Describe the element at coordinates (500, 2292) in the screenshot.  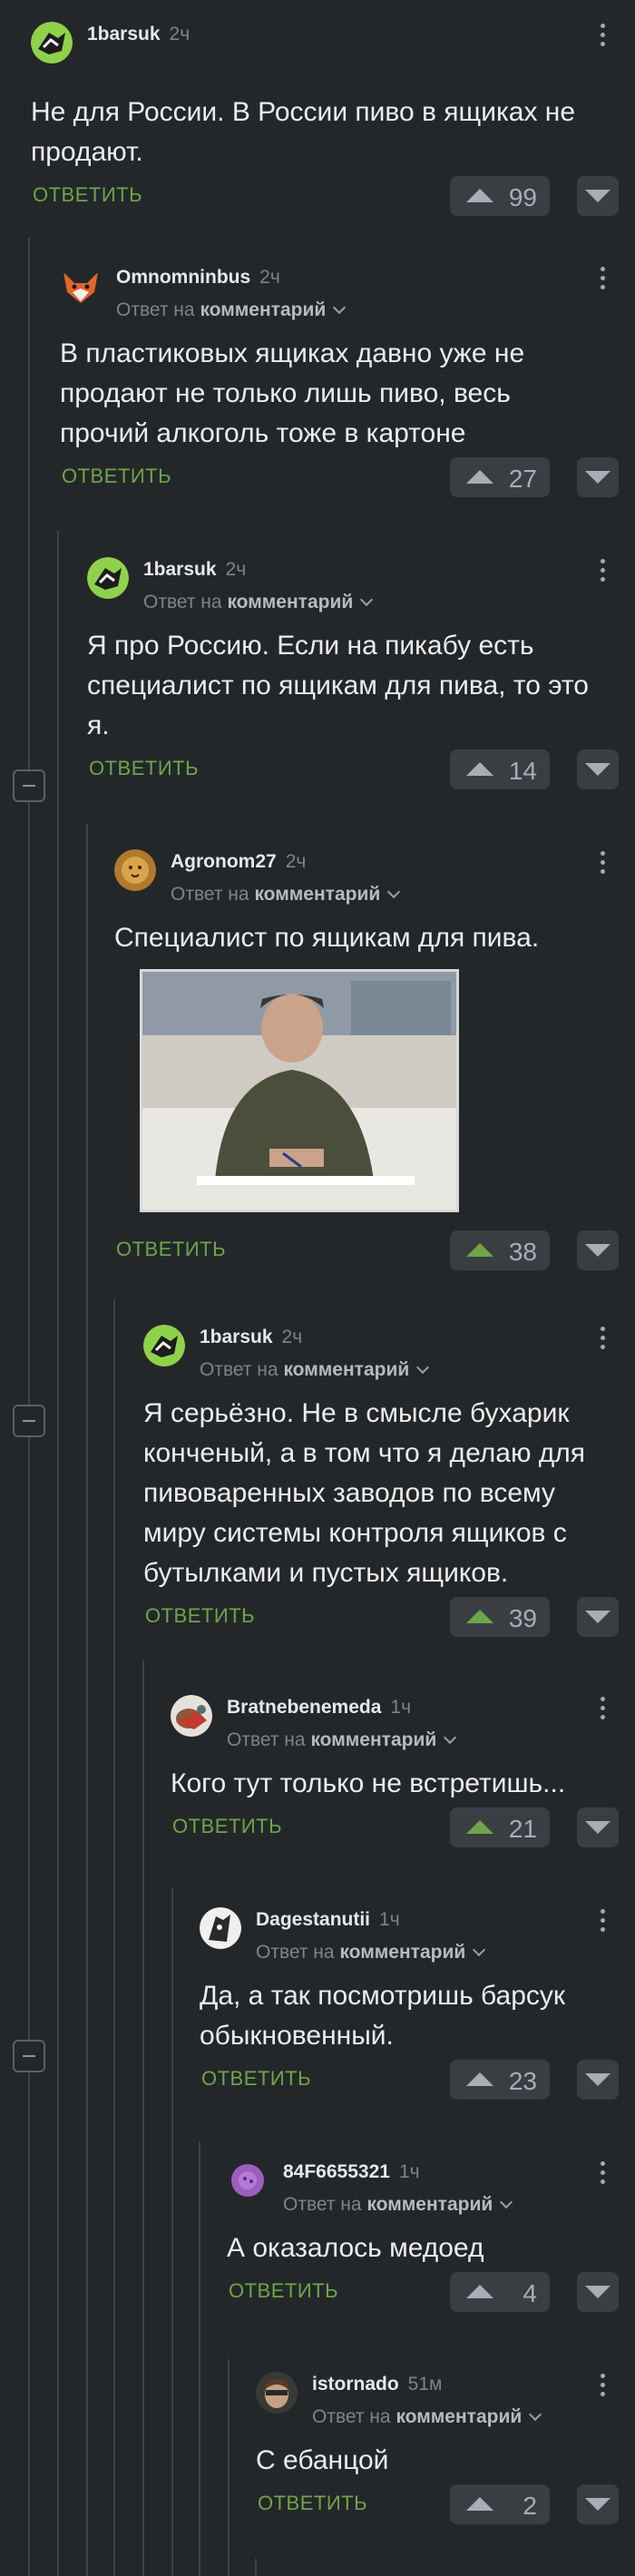
I see `upvote-button: 4` at that location.